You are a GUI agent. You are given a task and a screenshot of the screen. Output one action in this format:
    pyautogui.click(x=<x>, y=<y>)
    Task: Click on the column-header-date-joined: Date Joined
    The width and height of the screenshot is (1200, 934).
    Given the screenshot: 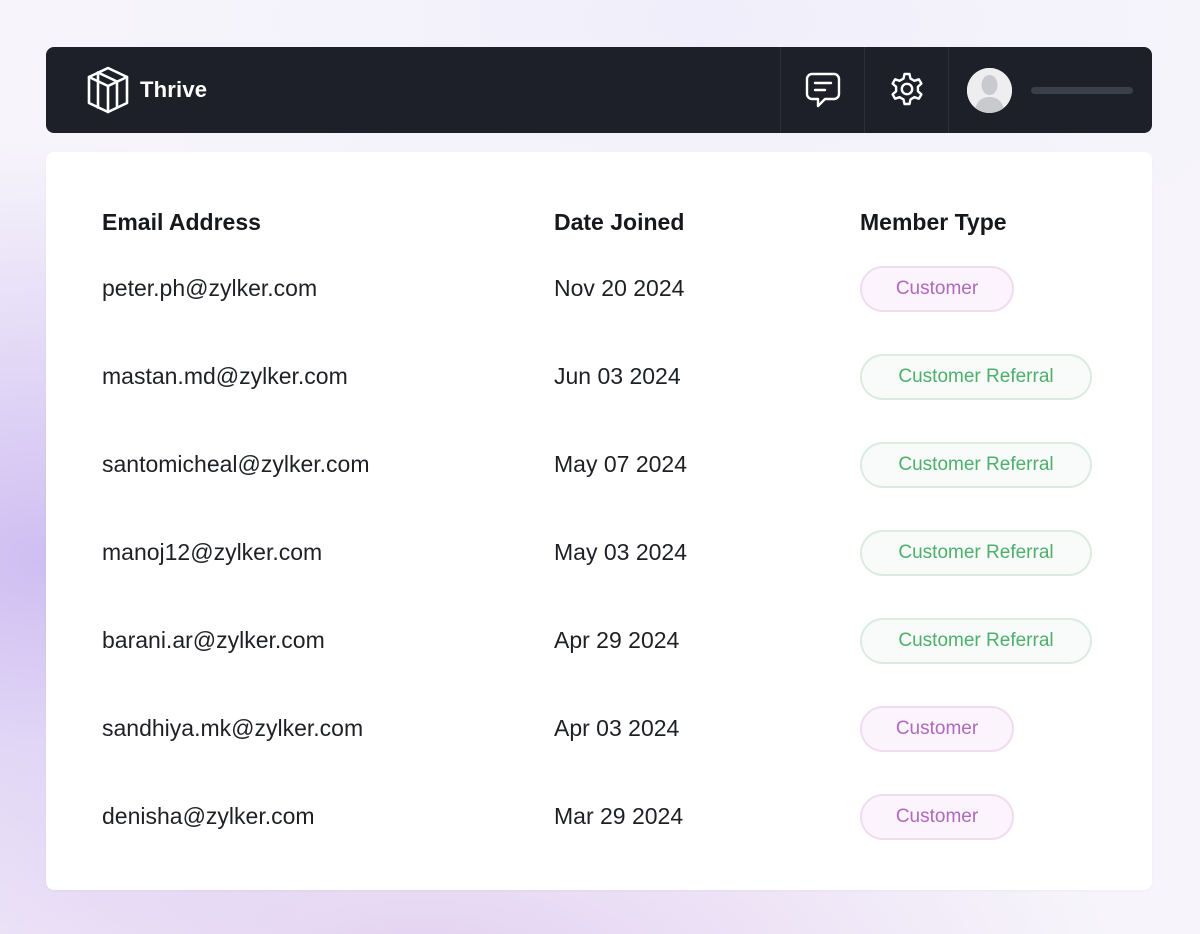 What is the action you would take?
    pyautogui.click(x=619, y=222)
    